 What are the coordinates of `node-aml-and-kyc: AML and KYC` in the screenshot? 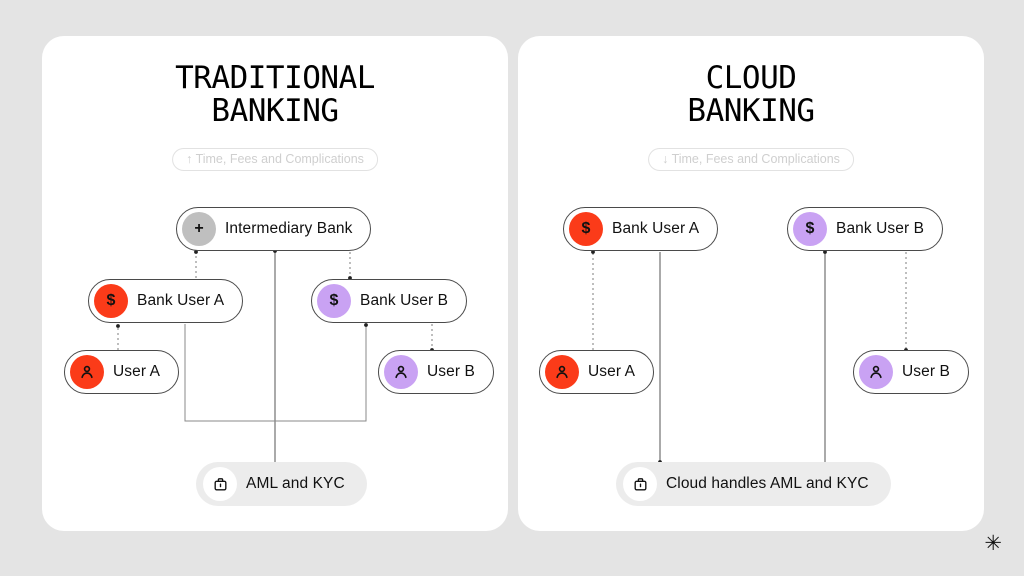 It's located at (281, 484).